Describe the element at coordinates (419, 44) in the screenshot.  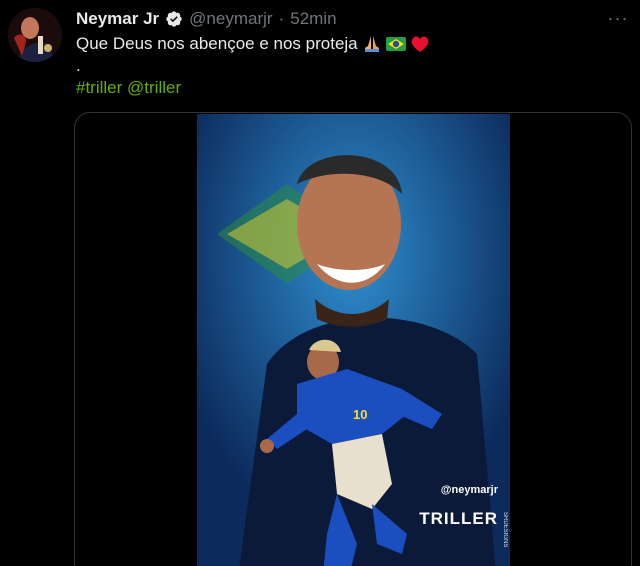
I see `red-heart-emoji` at that location.